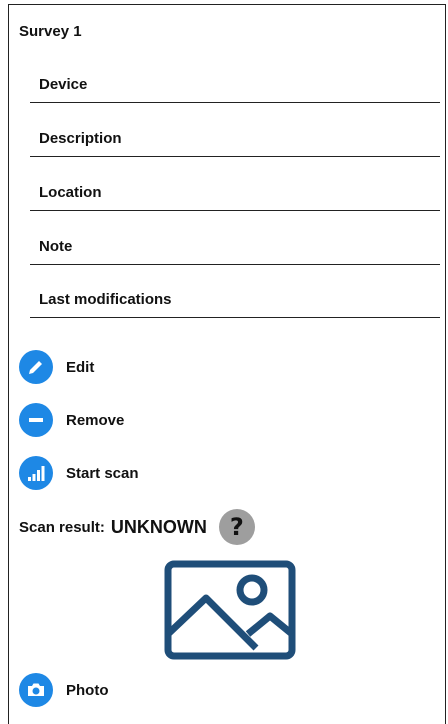 Image resolution: width=448 pixels, height=724 pixels. I want to click on field-label: Note, so click(56, 246).